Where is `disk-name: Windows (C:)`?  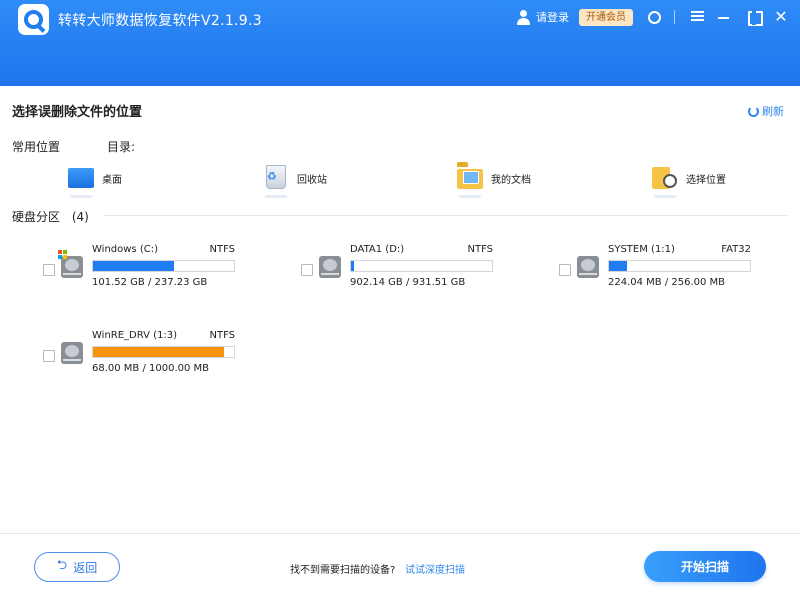
disk-name: Windows (C:) is located at coordinates (125, 249).